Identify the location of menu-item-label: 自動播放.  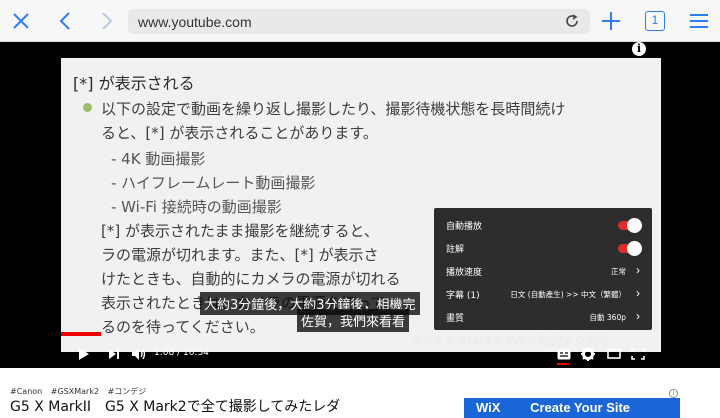
(464, 226).